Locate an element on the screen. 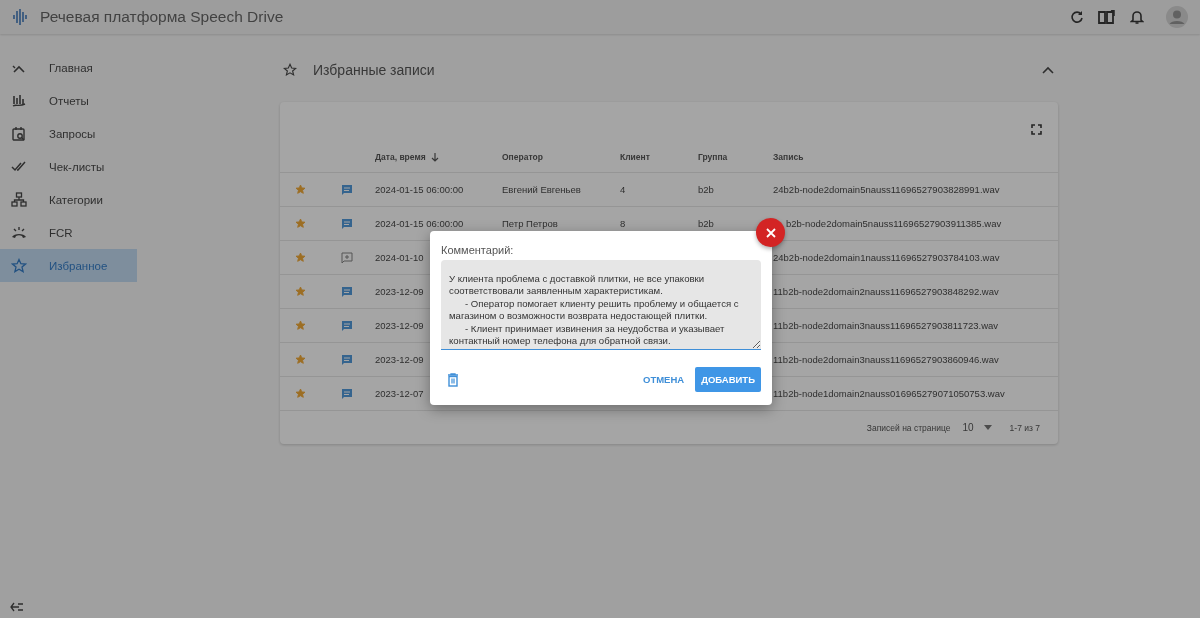  delete-icon is located at coordinates (453, 379).